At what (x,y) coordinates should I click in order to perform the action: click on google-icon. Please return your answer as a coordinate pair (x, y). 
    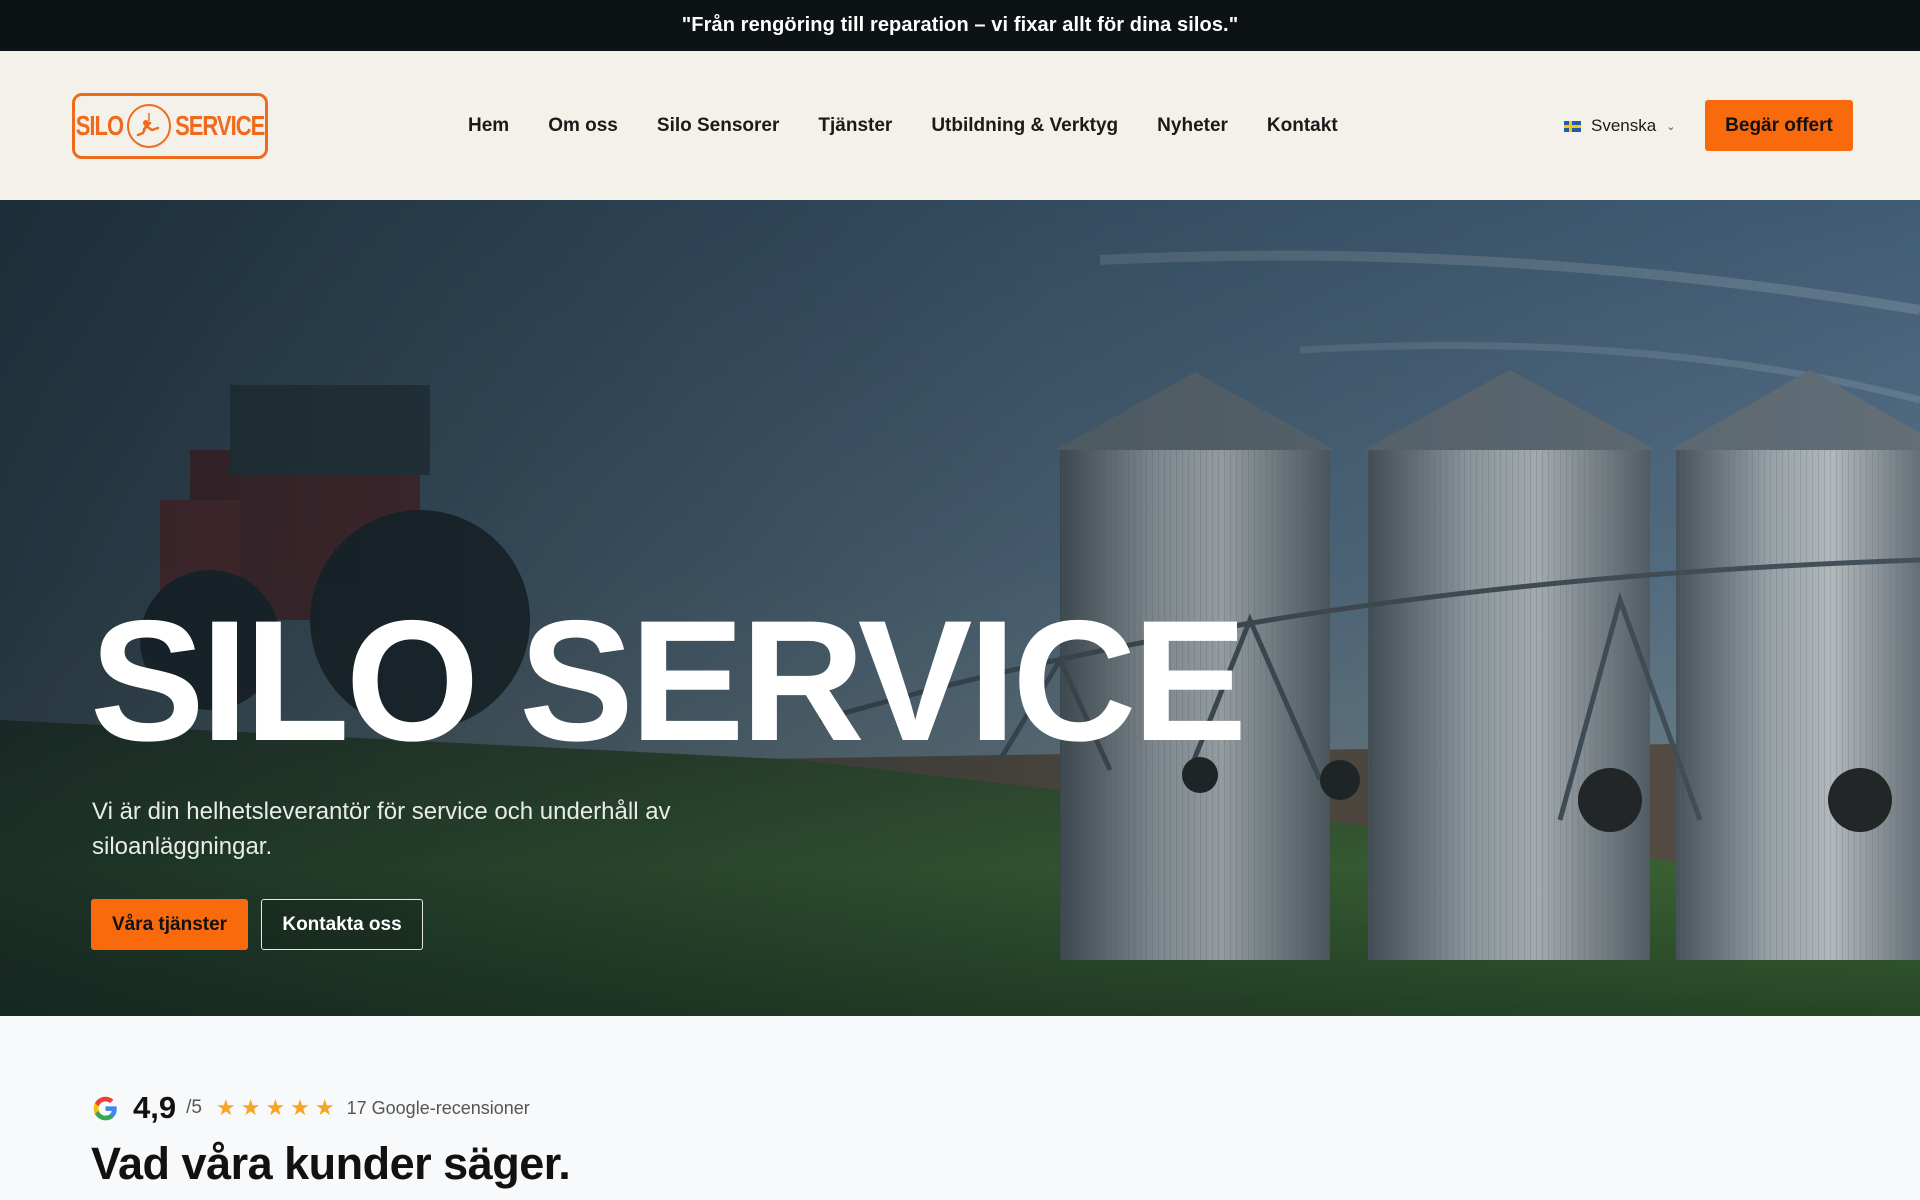
    Looking at the image, I should click on (105, 1108).